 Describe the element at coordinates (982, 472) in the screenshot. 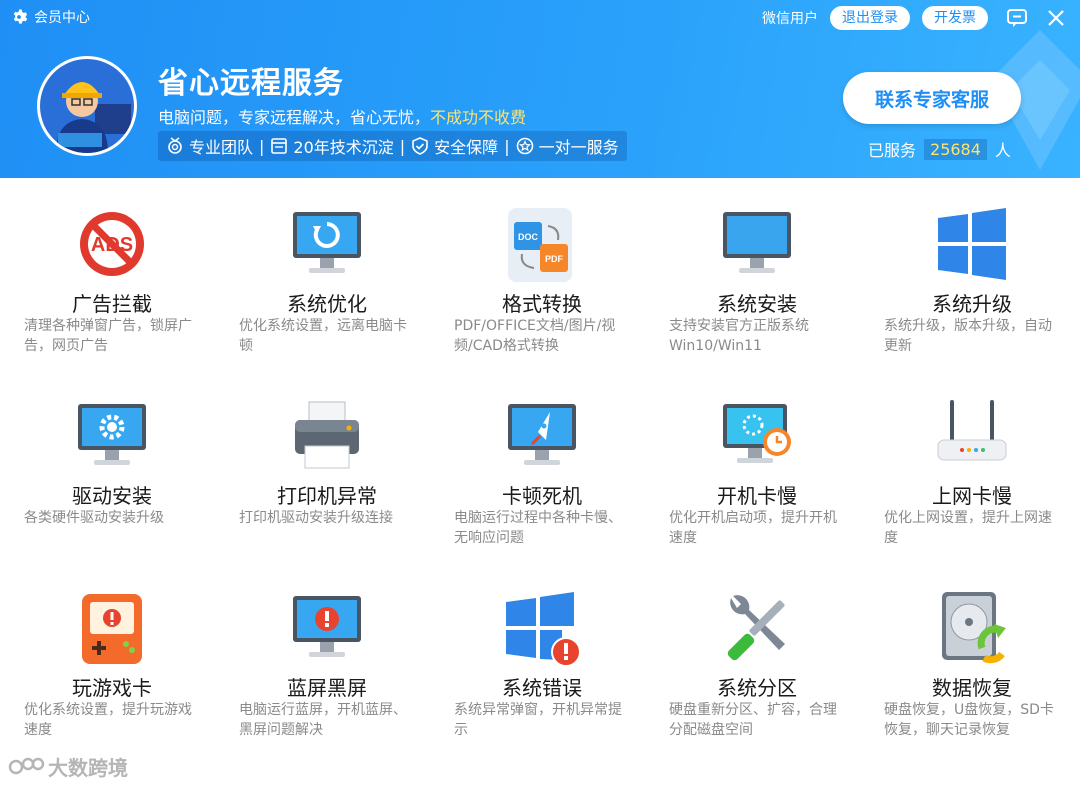

I see `service-slow-internet: 上网卡慢 优化上网设置，提升上网速度` at that location.